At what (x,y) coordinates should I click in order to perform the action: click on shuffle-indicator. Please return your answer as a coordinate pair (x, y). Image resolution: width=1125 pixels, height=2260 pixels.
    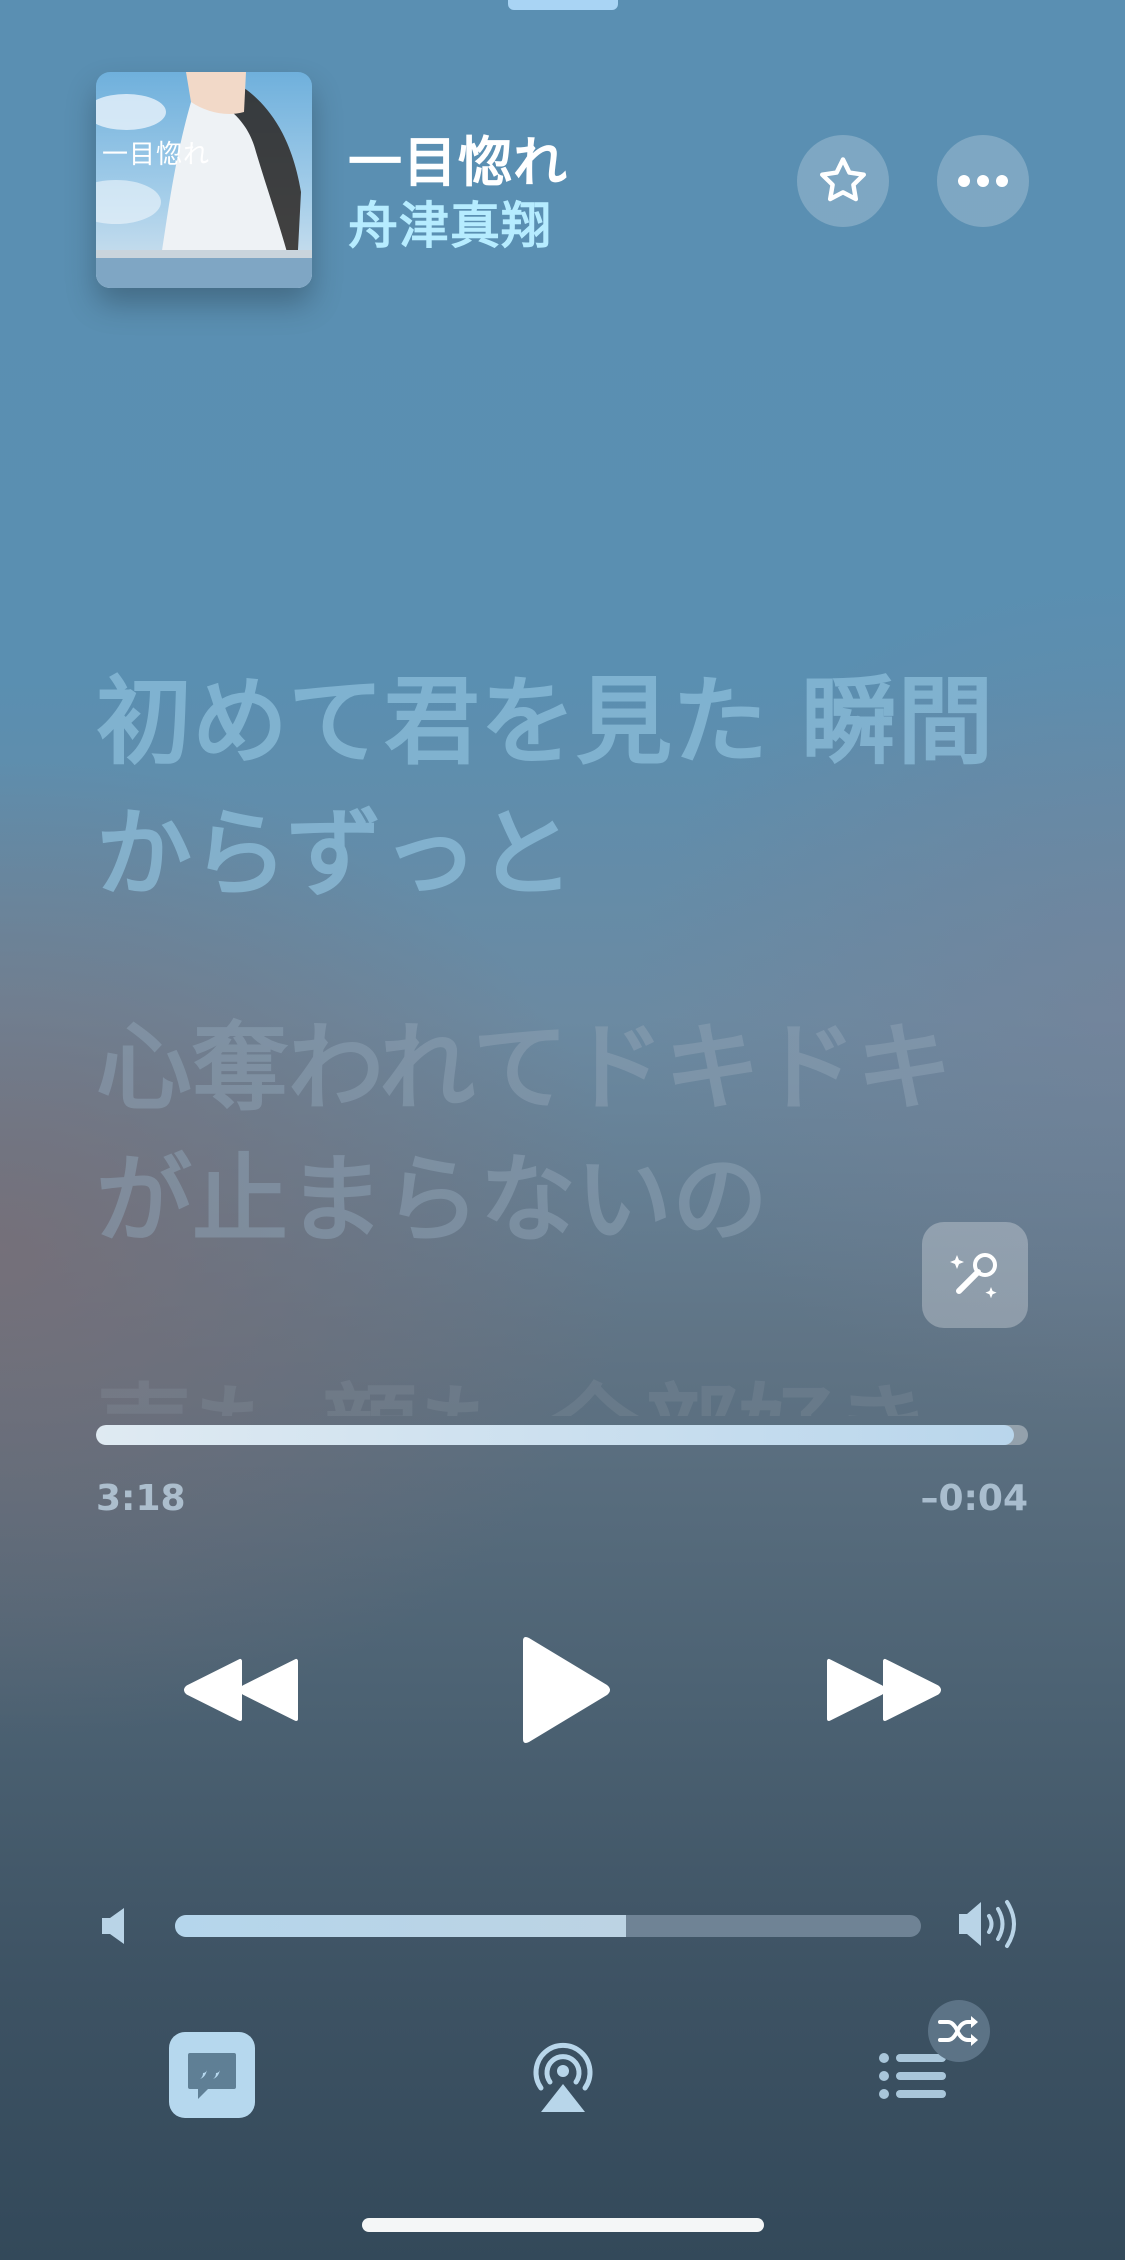
    Looking at the image, I should click on (959, 2031).